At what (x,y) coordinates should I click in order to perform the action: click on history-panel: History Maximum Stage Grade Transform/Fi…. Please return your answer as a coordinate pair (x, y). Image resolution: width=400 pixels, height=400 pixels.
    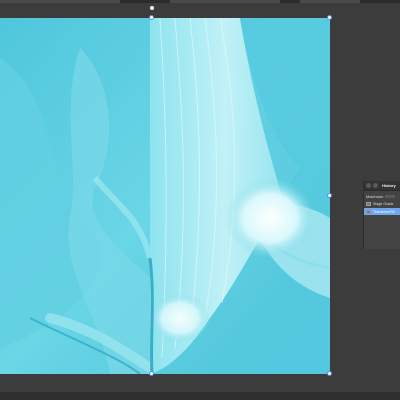
    Looking at the image, I should click on (381, 215).